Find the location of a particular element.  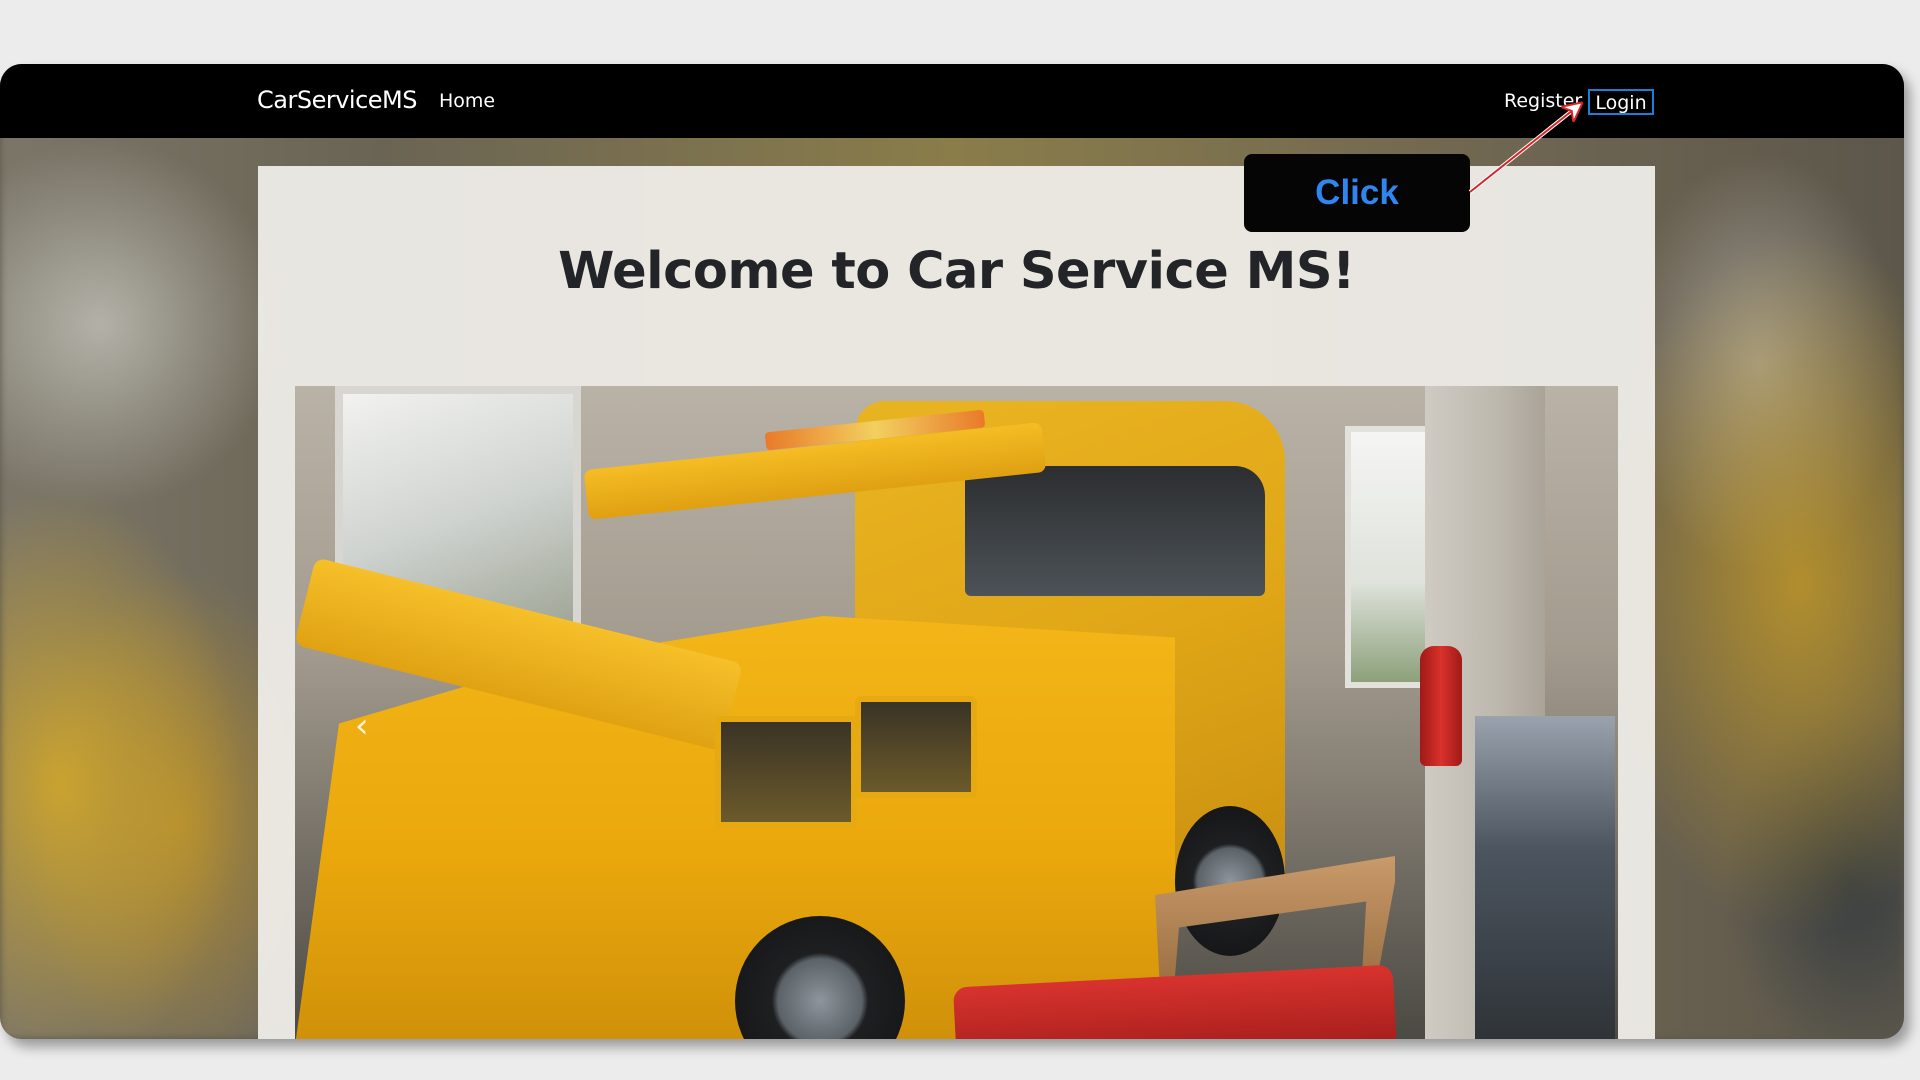

top-navbar: CarServiceMS Home Register Login is located at coordinates (952, 101).